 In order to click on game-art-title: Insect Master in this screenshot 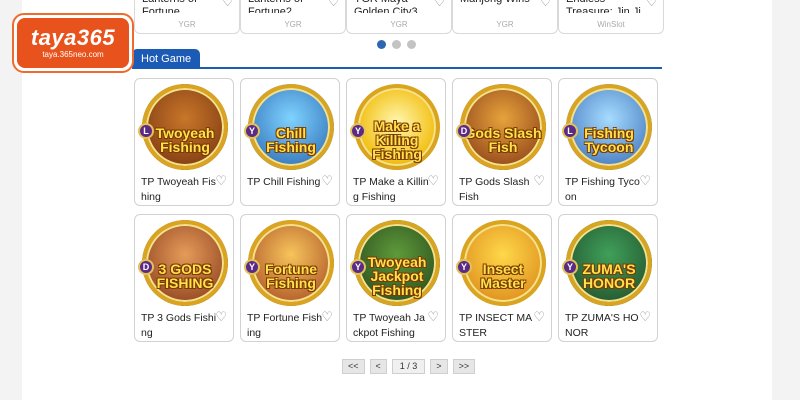, I will do `click(503, 276)`.